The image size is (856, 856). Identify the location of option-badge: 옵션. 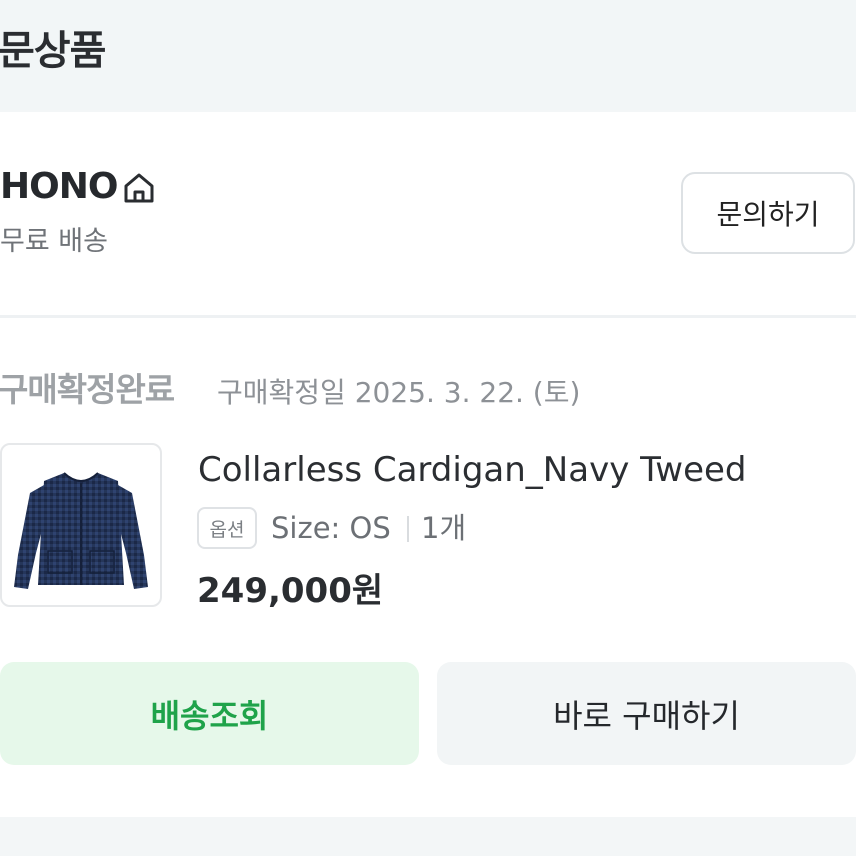
(227, 528).